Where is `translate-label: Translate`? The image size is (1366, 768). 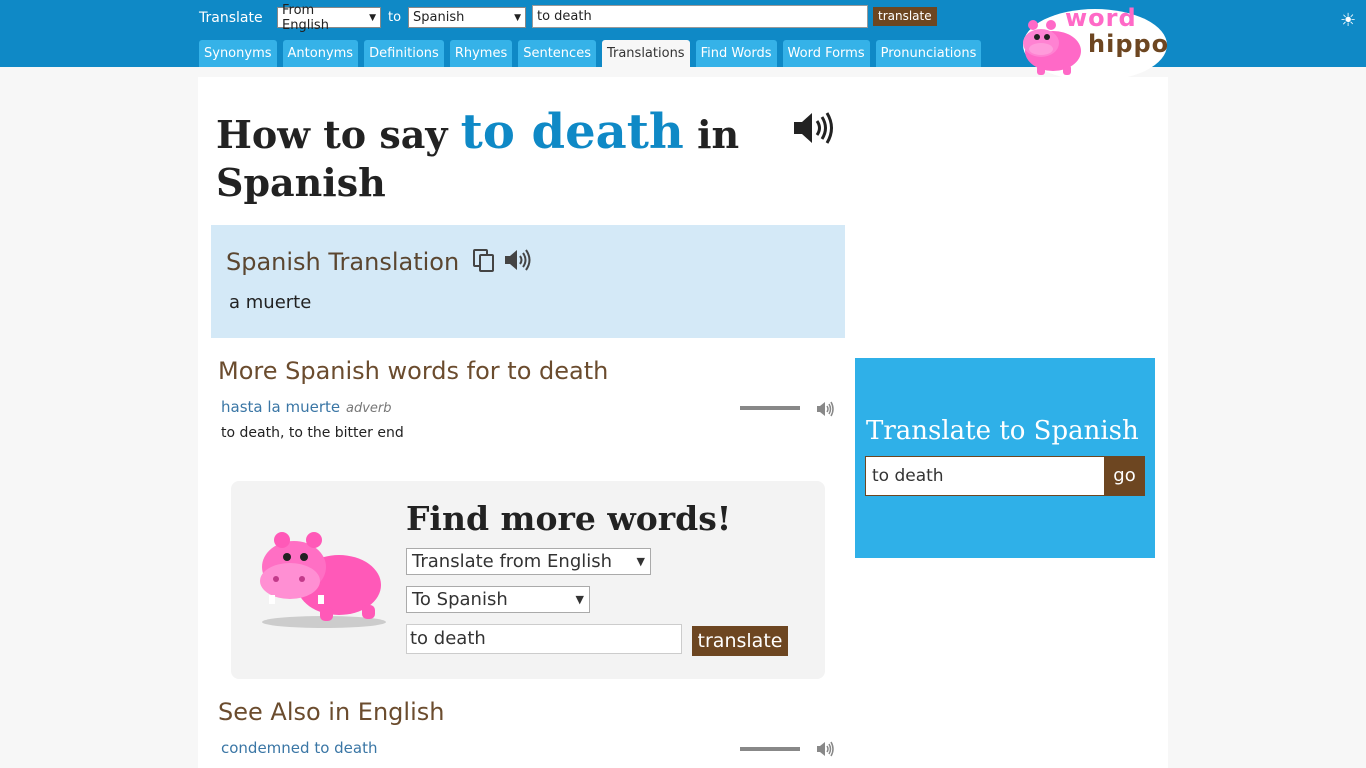
translate-label: Translate is located at coordinates (231, 18).